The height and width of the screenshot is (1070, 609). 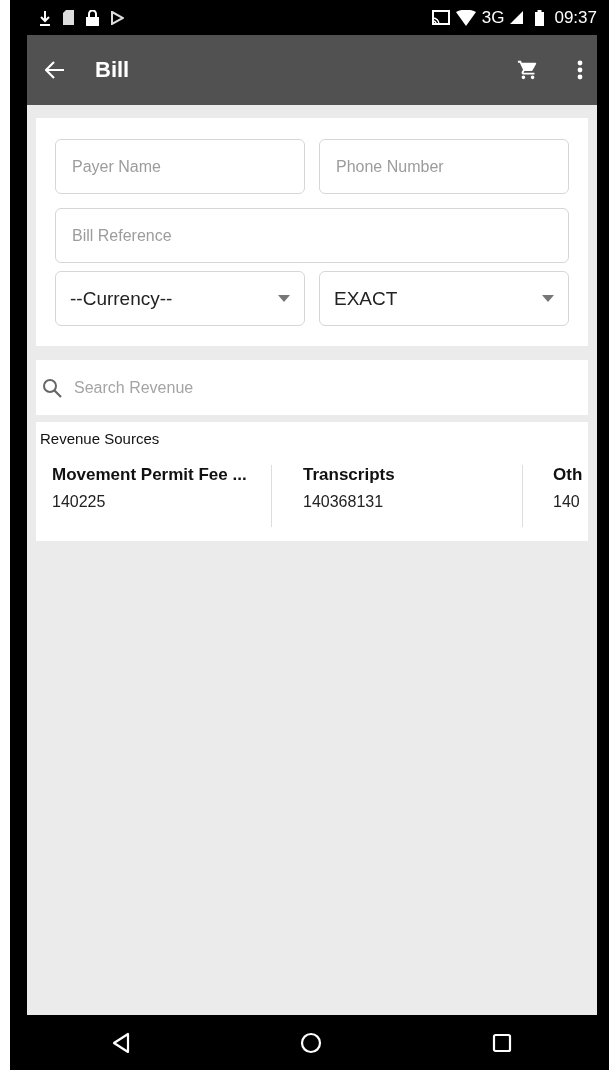 What do you see at coordinates (68, 17) in the screenshot?
I see `sd-card-icon` at bounding box center [68, 17].